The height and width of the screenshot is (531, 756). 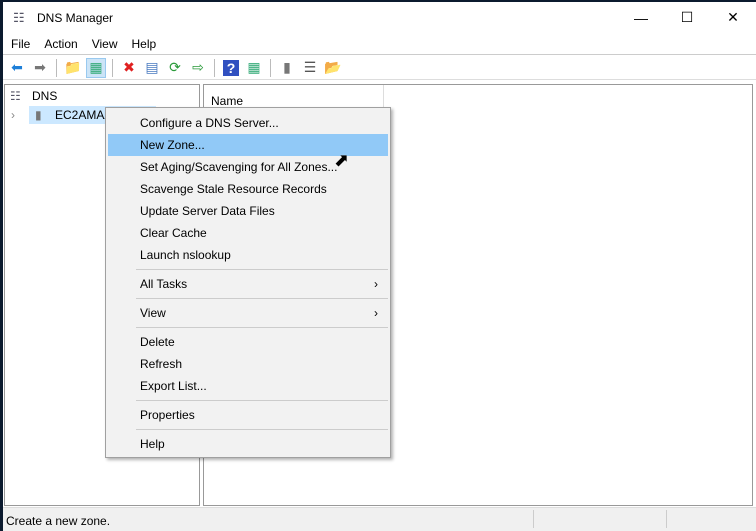 I want to click on list-icon: ☰, so click(x=310, y=67).